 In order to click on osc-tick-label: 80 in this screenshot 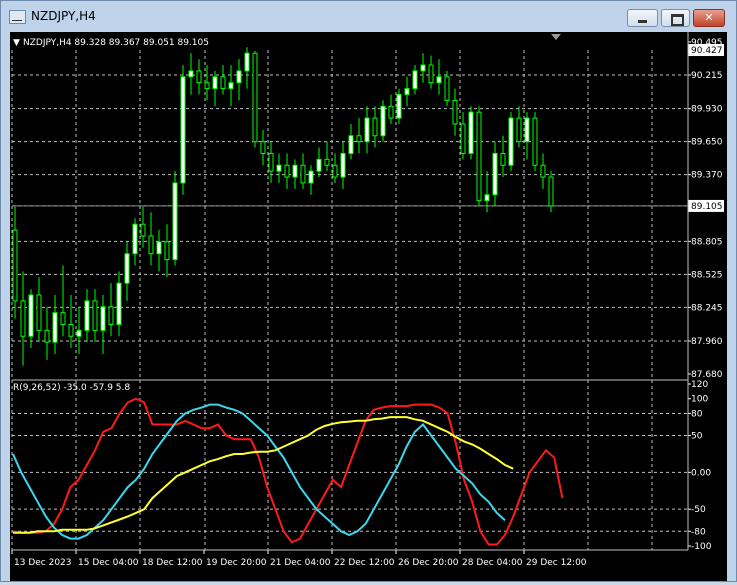, I will do `click(697, 414)`.